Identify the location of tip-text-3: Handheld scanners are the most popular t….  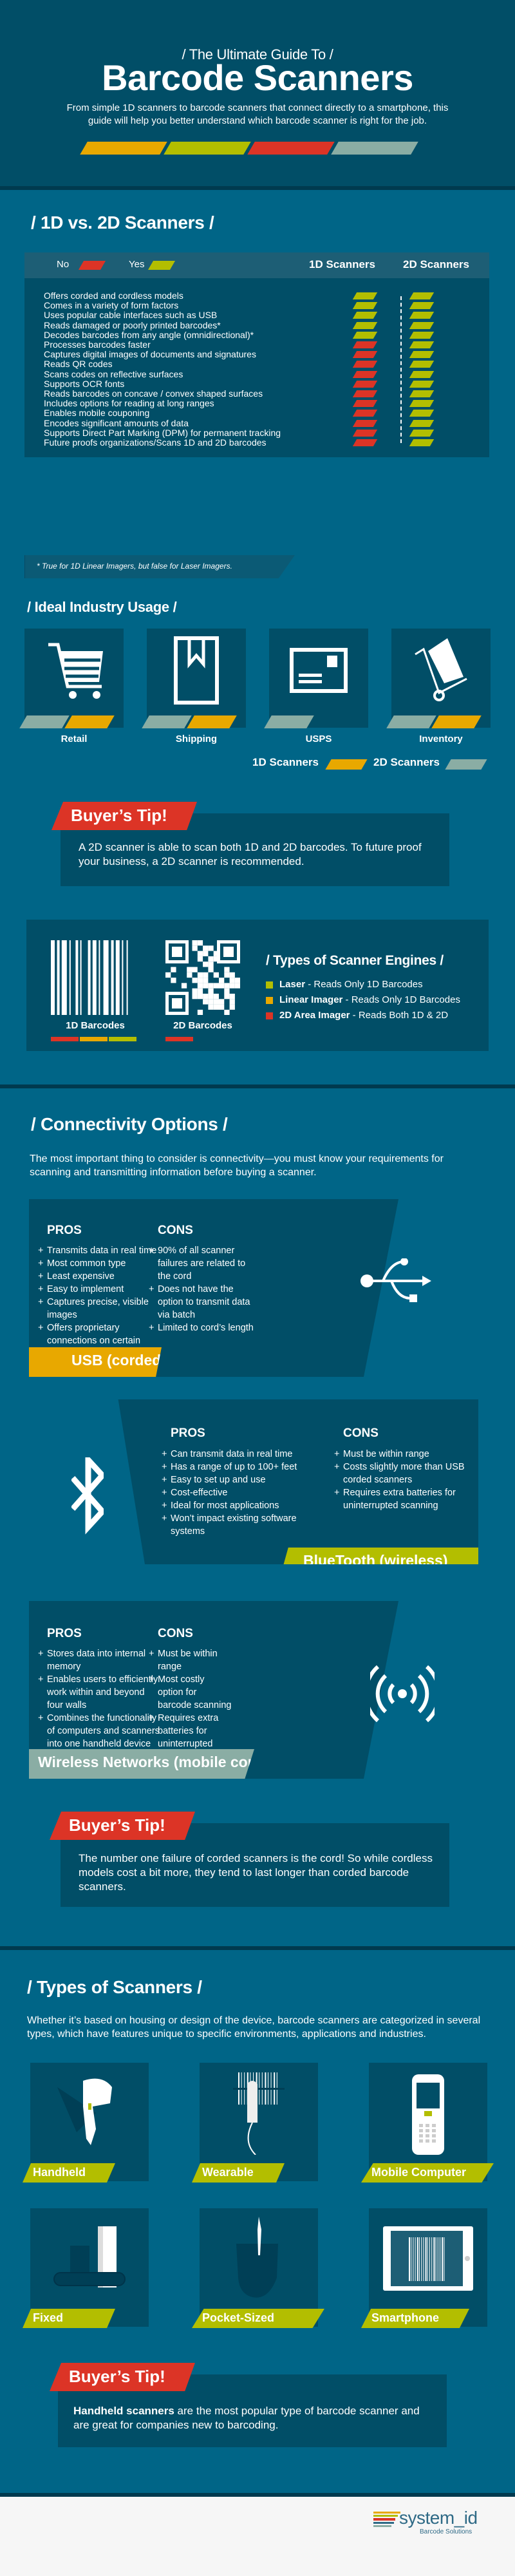
(254, 2418).